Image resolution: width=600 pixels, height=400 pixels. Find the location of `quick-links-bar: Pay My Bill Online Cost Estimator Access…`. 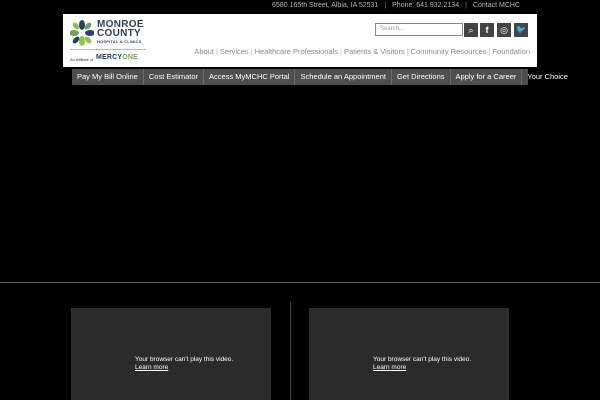

quick-links-bar: Pay My Bill Online Cost Estimator Access… is located at coordinates (320, 77).